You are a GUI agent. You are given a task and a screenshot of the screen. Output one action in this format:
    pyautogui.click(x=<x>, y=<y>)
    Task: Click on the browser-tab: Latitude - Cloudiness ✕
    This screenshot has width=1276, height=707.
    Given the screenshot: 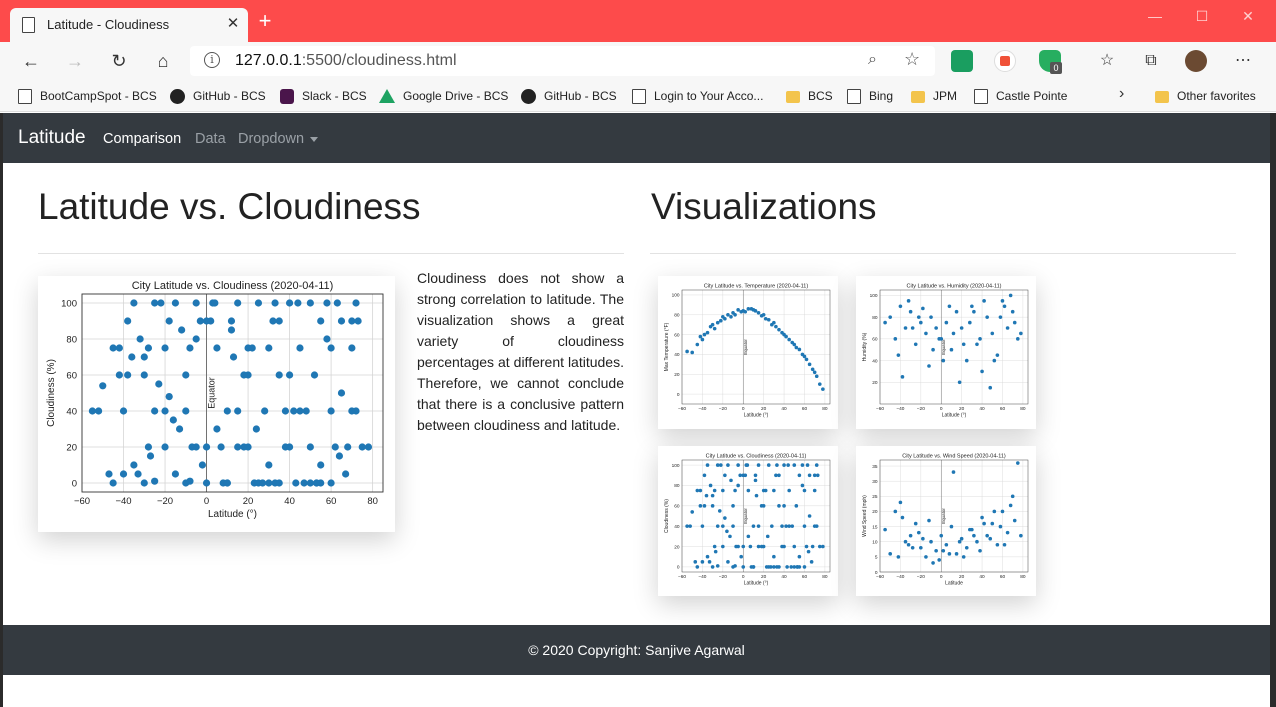 What is the action you would take?
    pyautogui.click(x=129, y=25)
    